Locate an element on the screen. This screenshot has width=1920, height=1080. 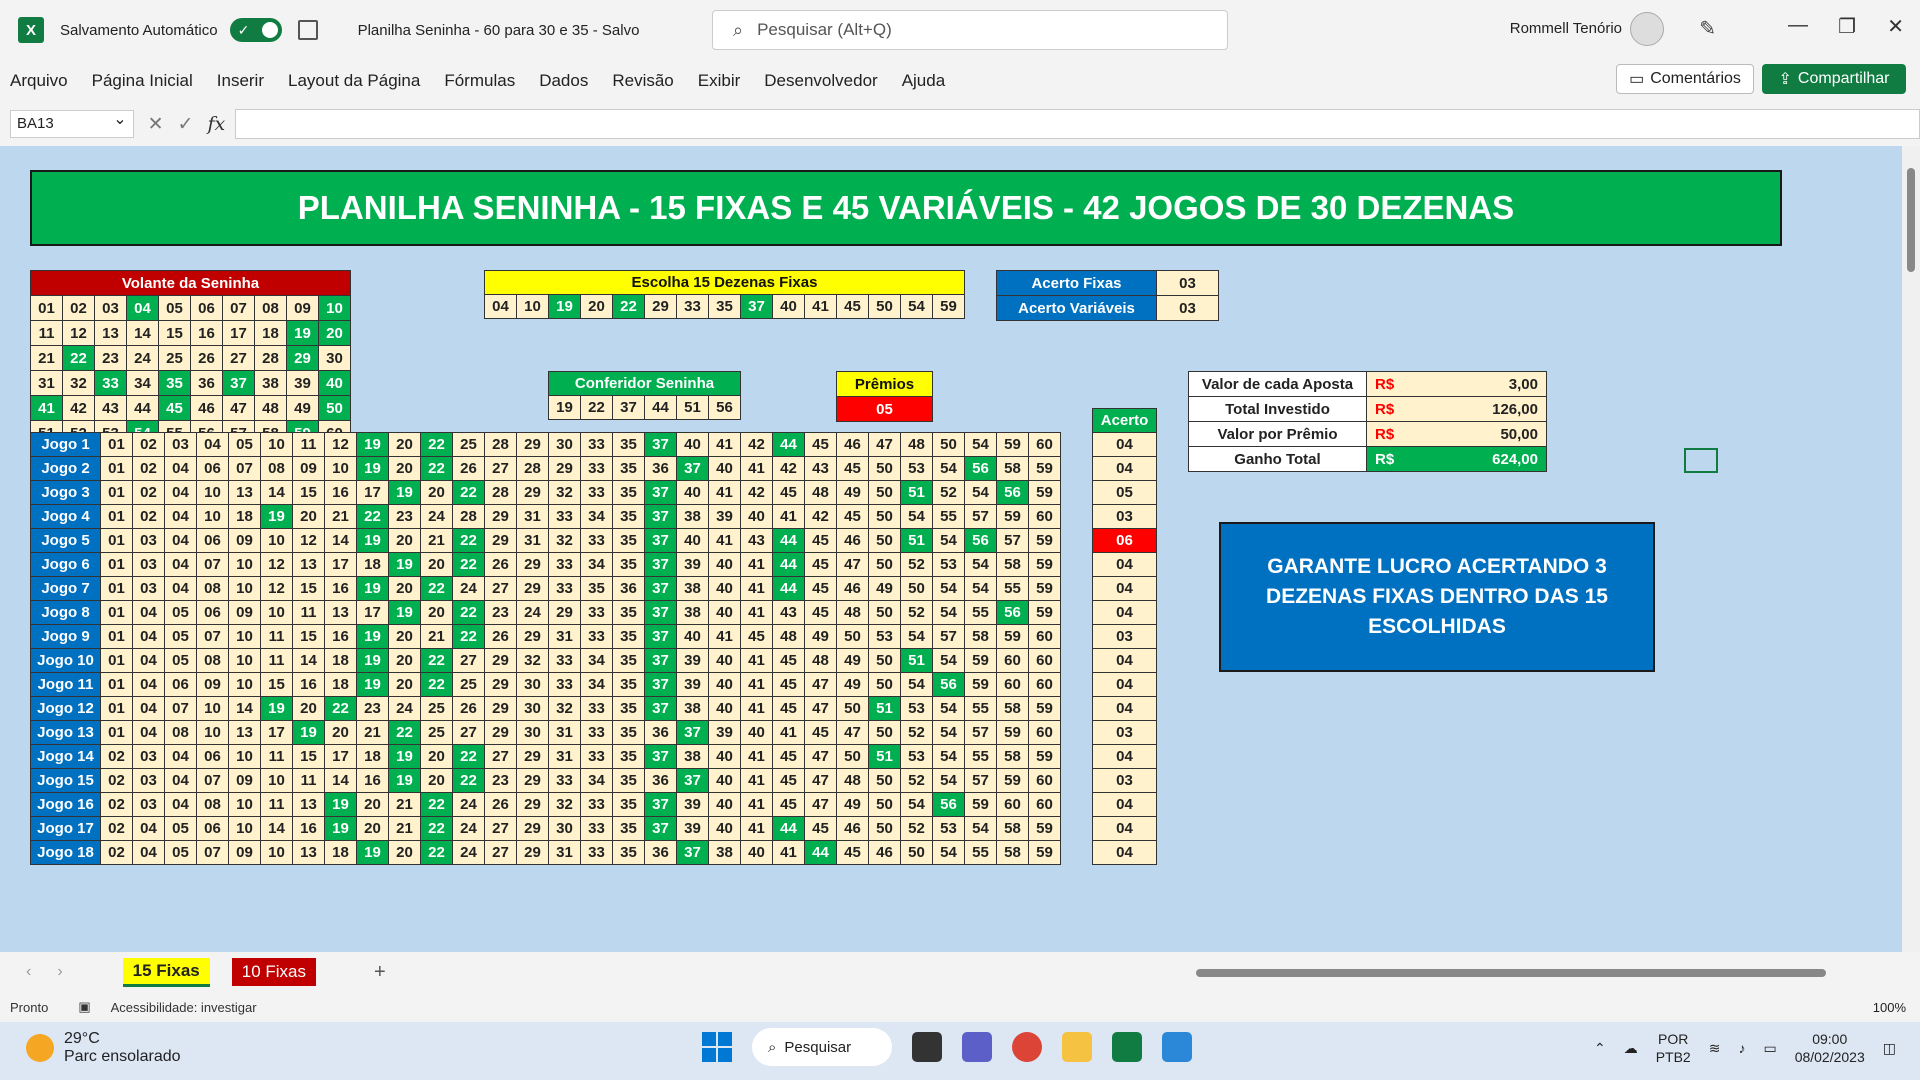
volante-cell: 32 is located at coordinates (78, 383).